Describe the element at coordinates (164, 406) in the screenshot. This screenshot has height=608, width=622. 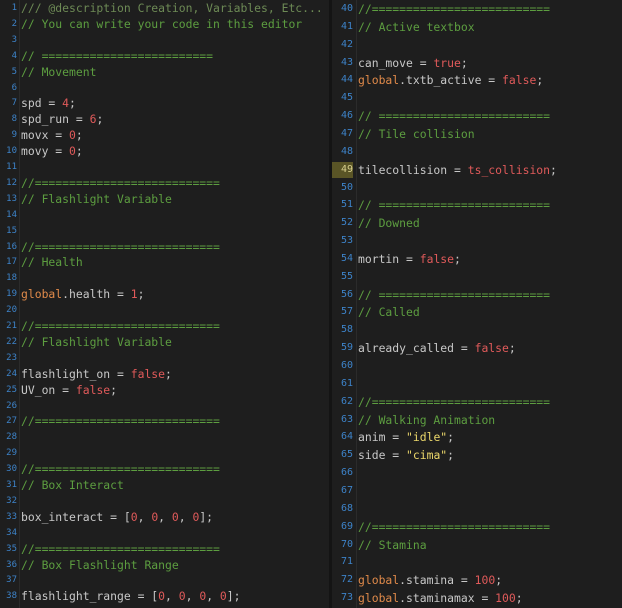
I see `code-line: 26` at that location.